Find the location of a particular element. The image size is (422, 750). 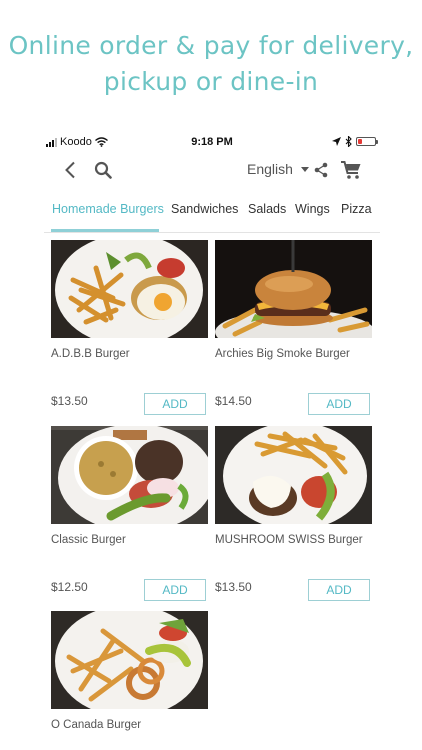

share-button is located at coordinates (321, 170).